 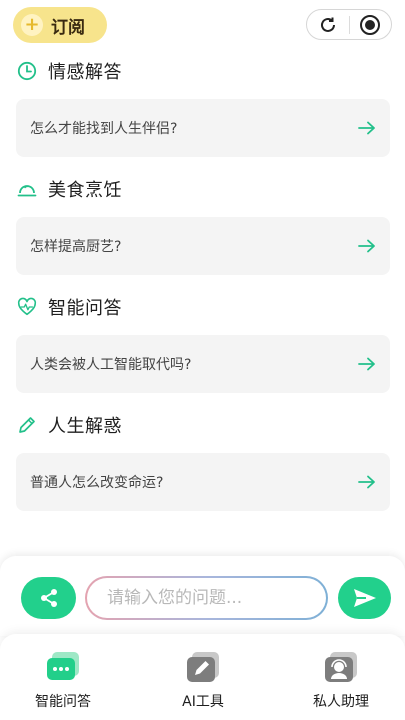 What do you see at coordinates (341, 667) in the screenshot?
I see `assistant-avatar-icon` at bounding box center [341, 667].